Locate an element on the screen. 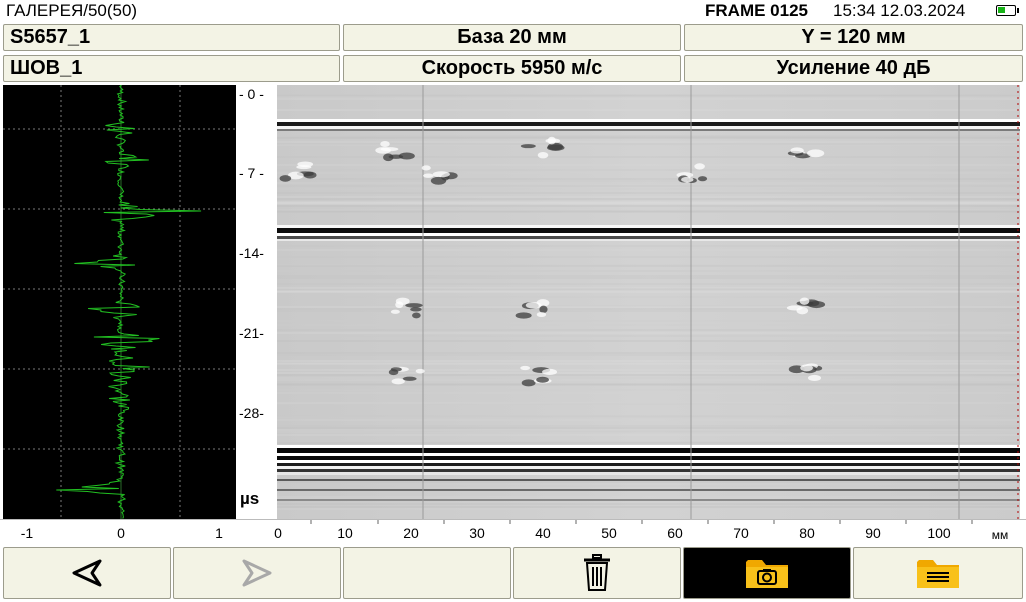  time-tick: -14- is located at coordinates (251, 253).